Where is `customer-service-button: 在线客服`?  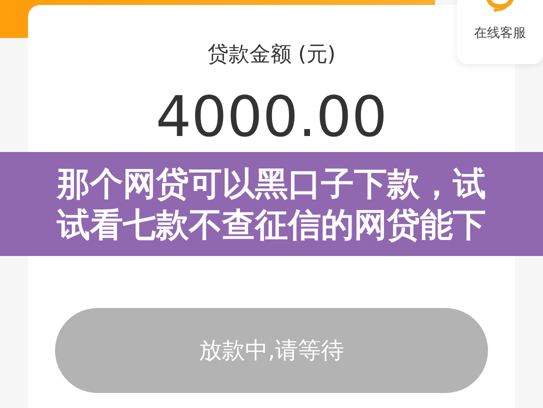
customer-service-button: 在线客服 is located at coordinates (500, 32).